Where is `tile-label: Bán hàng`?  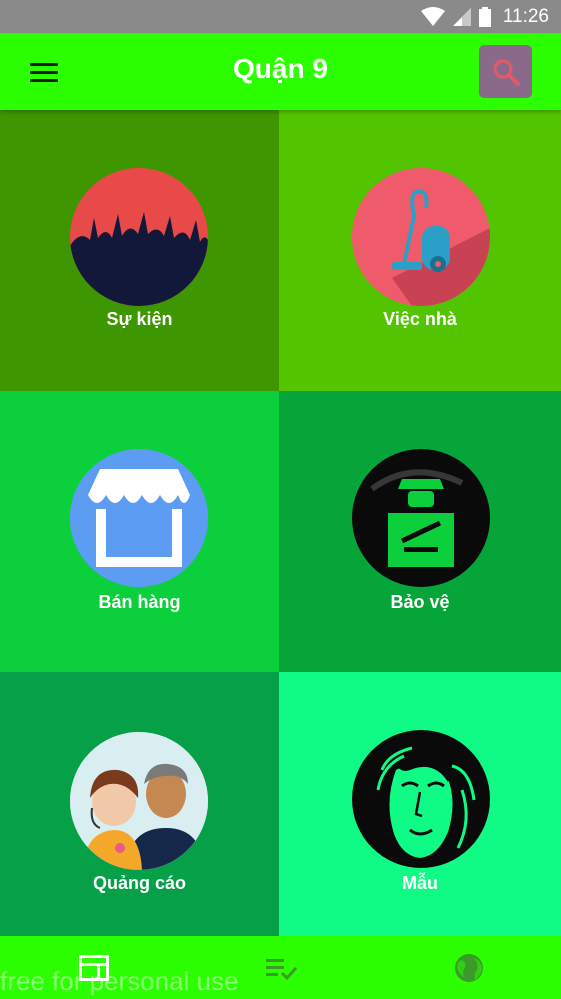 tile-label: Bán hàng is located at coordinates (139, 602).